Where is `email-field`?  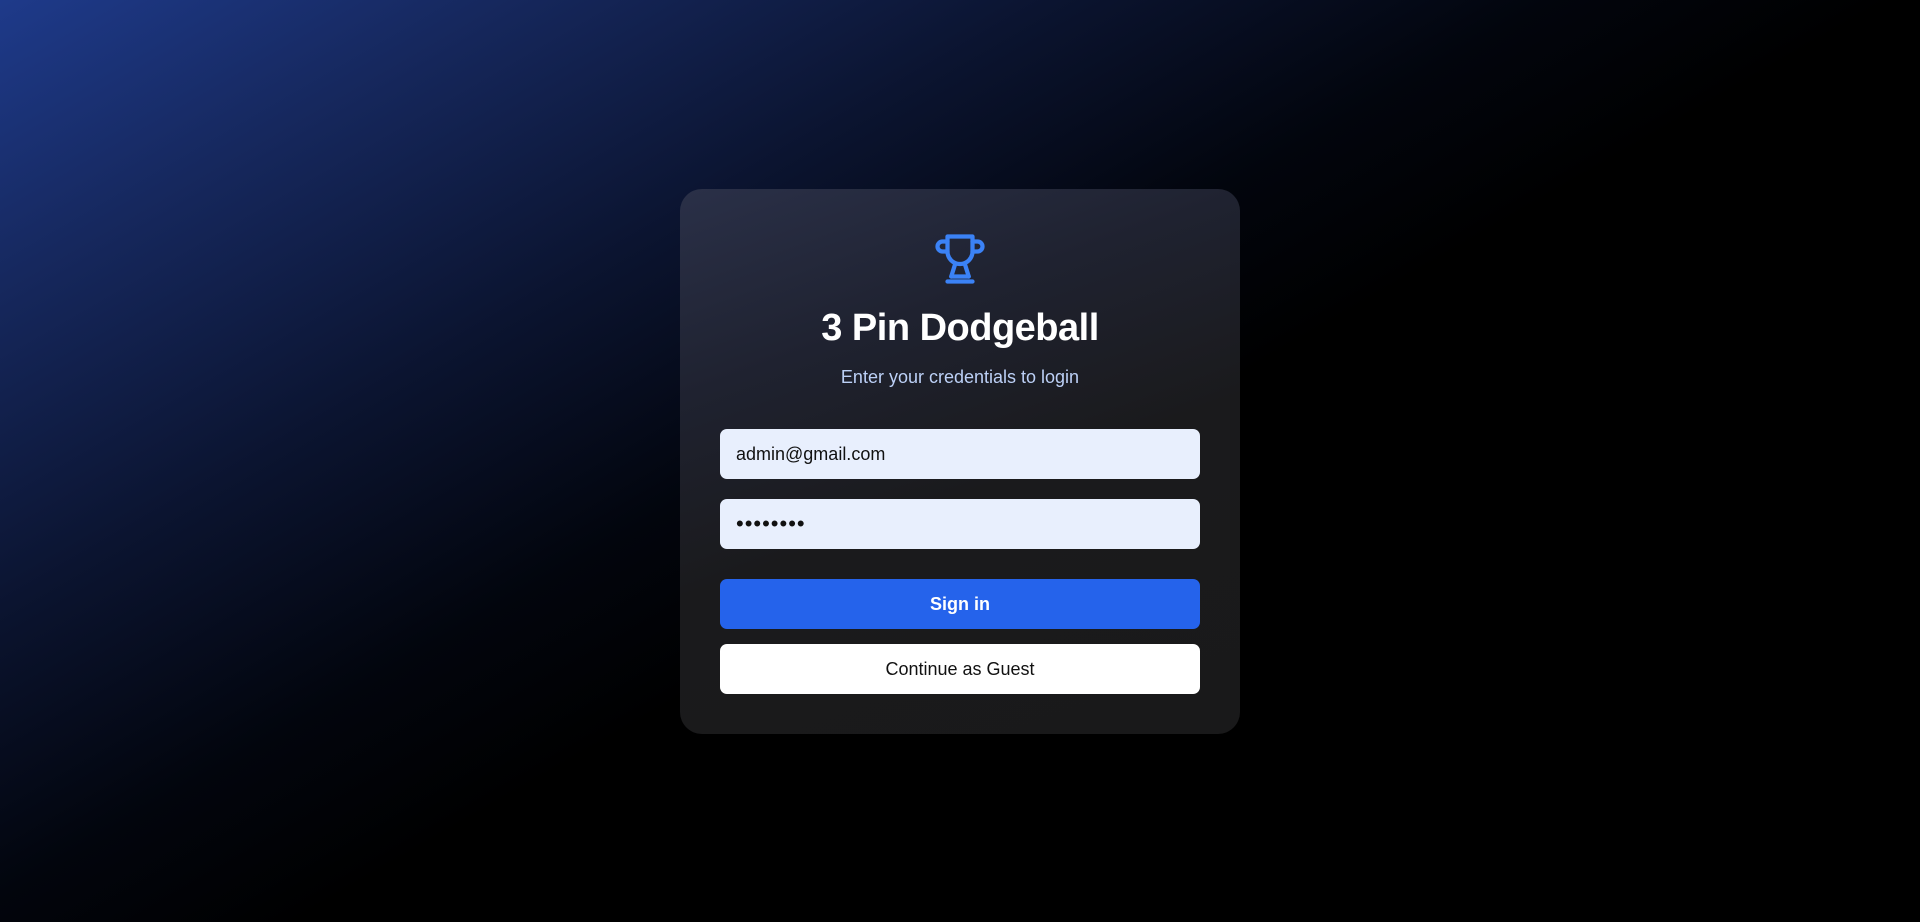
email-field is located at coordinates (960, 454).